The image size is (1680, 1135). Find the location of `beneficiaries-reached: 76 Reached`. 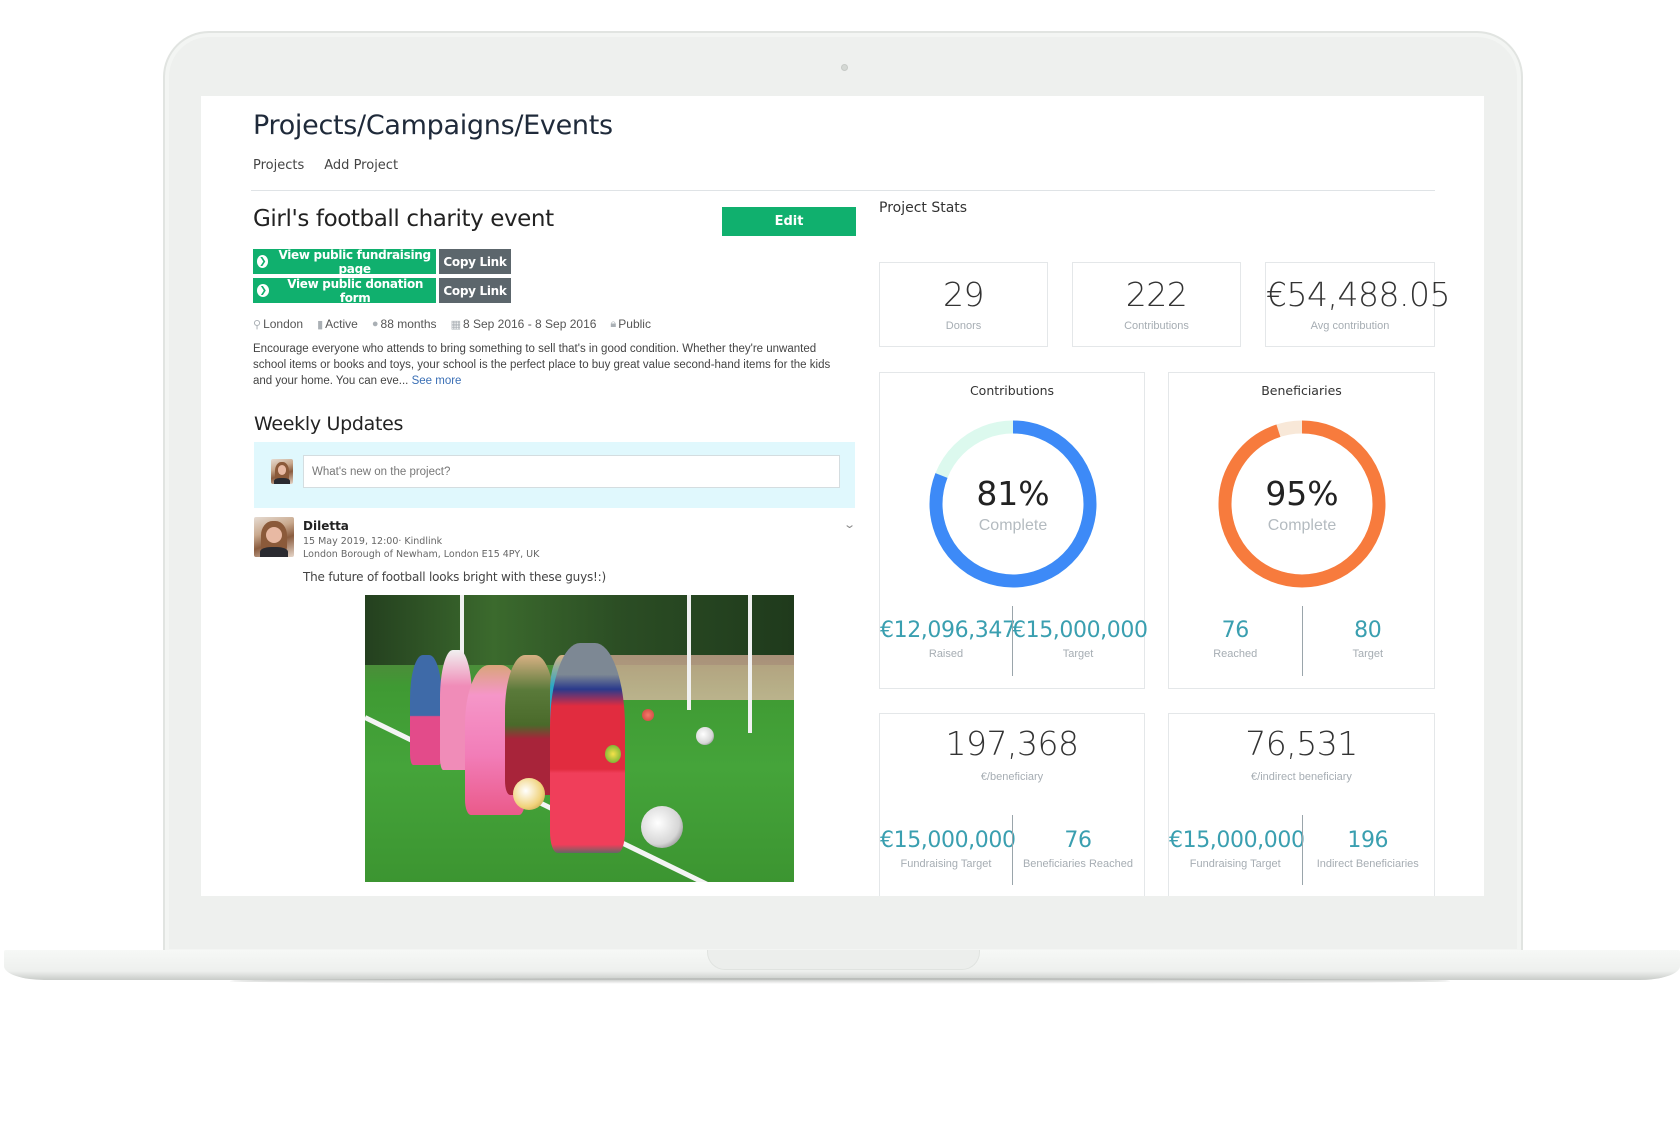

beneficiaries-reached: 76 Reached is located at coordinates (1235, 639).